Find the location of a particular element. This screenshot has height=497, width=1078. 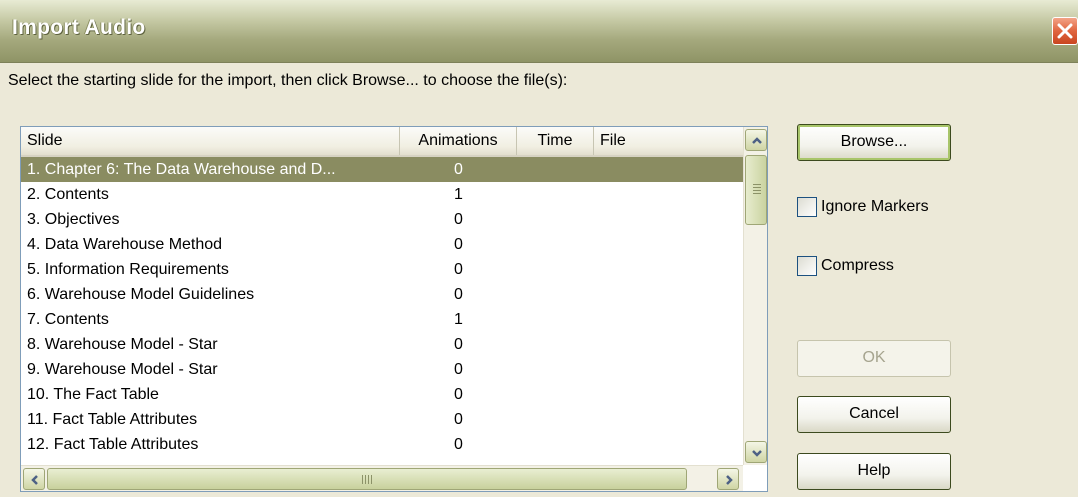

compress-checkbox: Compress is located at coordinates (845, 266).